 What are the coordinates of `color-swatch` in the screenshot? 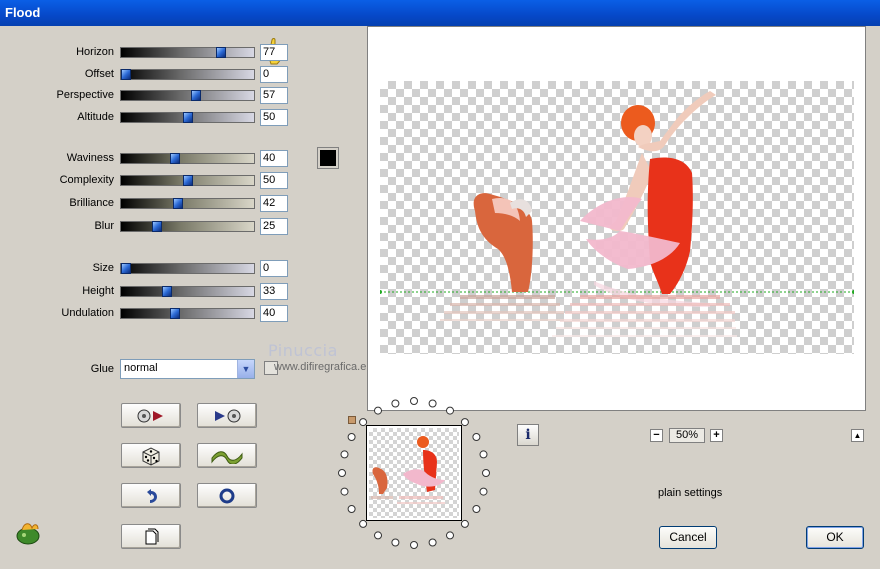 It's located at (328, 158).